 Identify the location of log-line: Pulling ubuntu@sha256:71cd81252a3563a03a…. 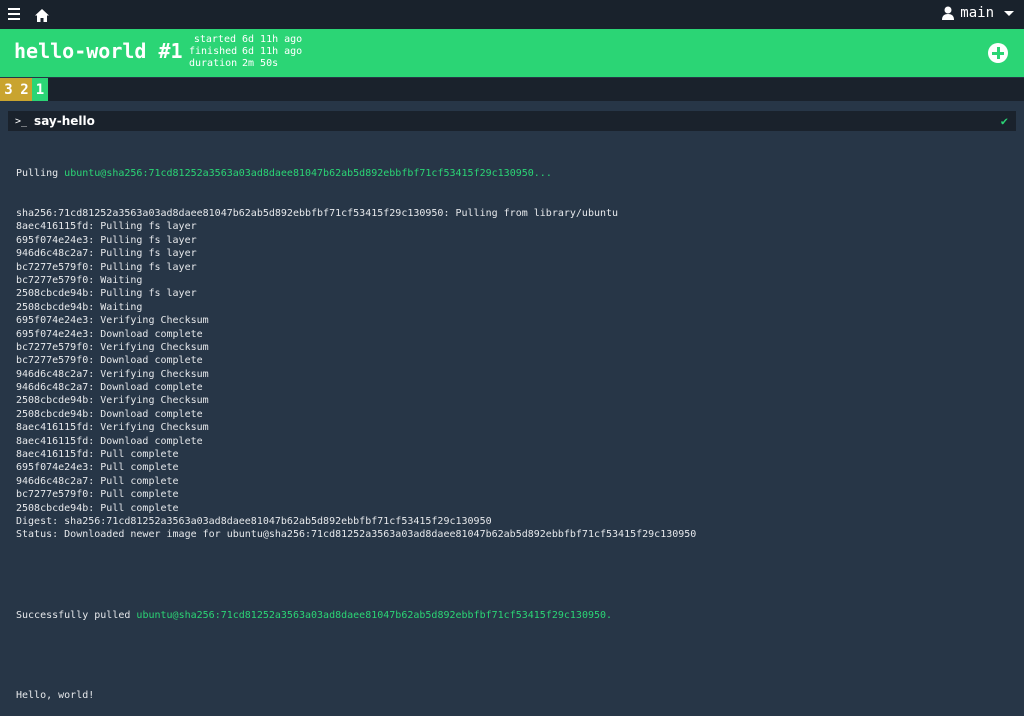
(516, 173).